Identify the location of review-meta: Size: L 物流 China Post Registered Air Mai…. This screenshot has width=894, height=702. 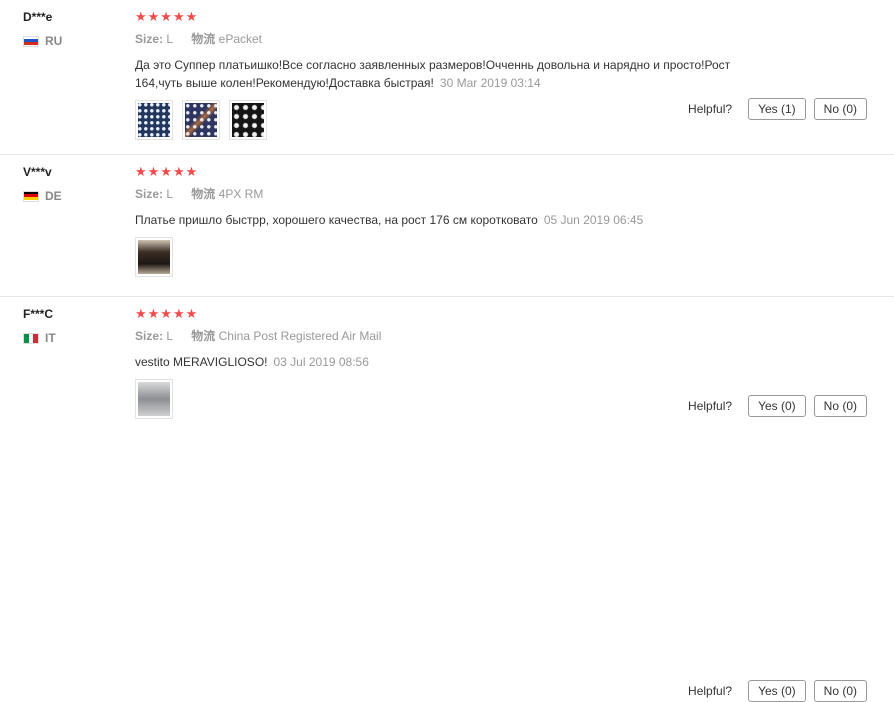
(445, 335).